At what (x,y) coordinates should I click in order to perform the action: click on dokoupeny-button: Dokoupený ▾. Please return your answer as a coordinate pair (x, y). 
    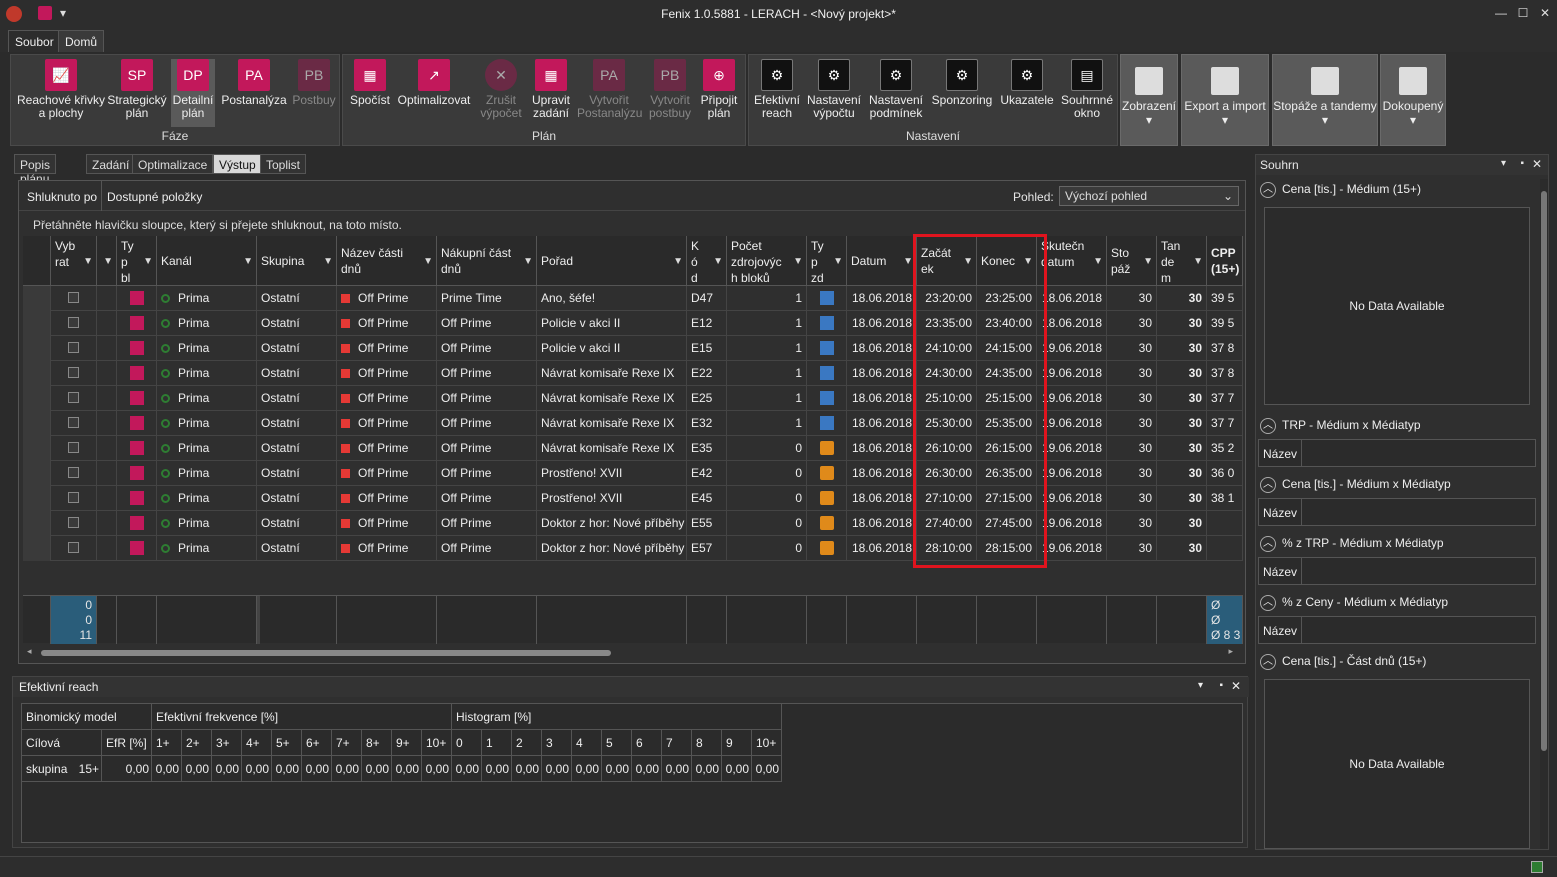
    Looking at the image, I should click on (1413, 100).